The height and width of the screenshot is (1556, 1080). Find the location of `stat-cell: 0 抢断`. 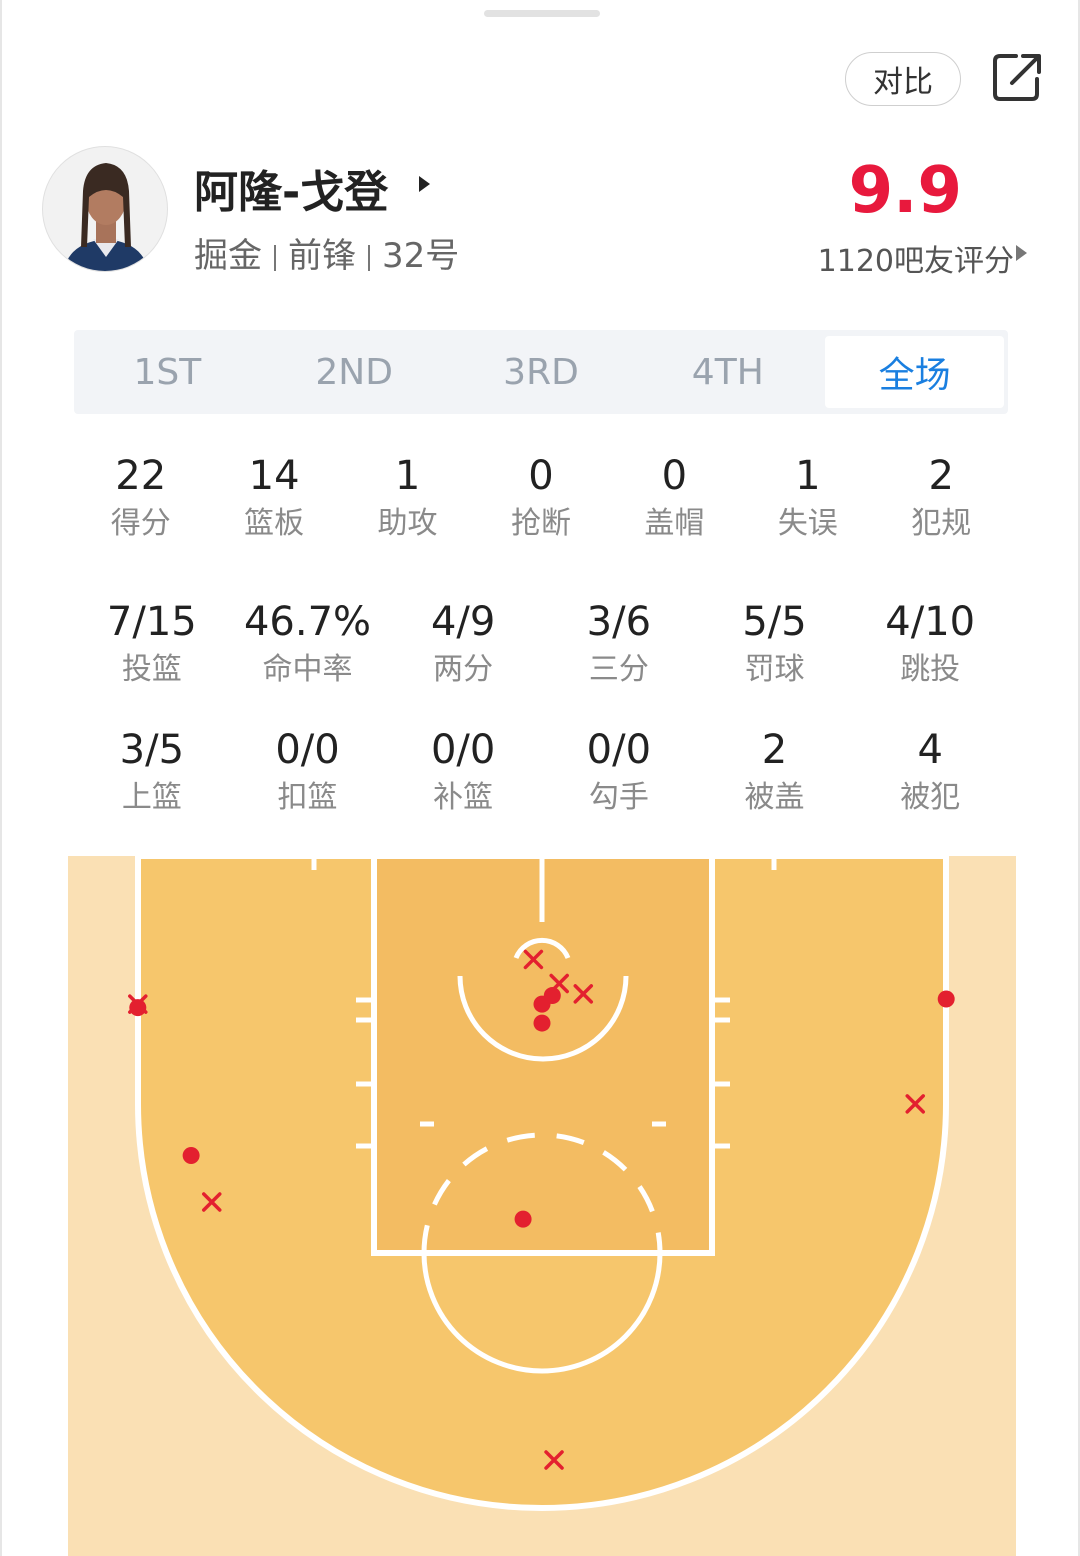

stat-cell: 0 抢断 is located at coordinates (540, 498).